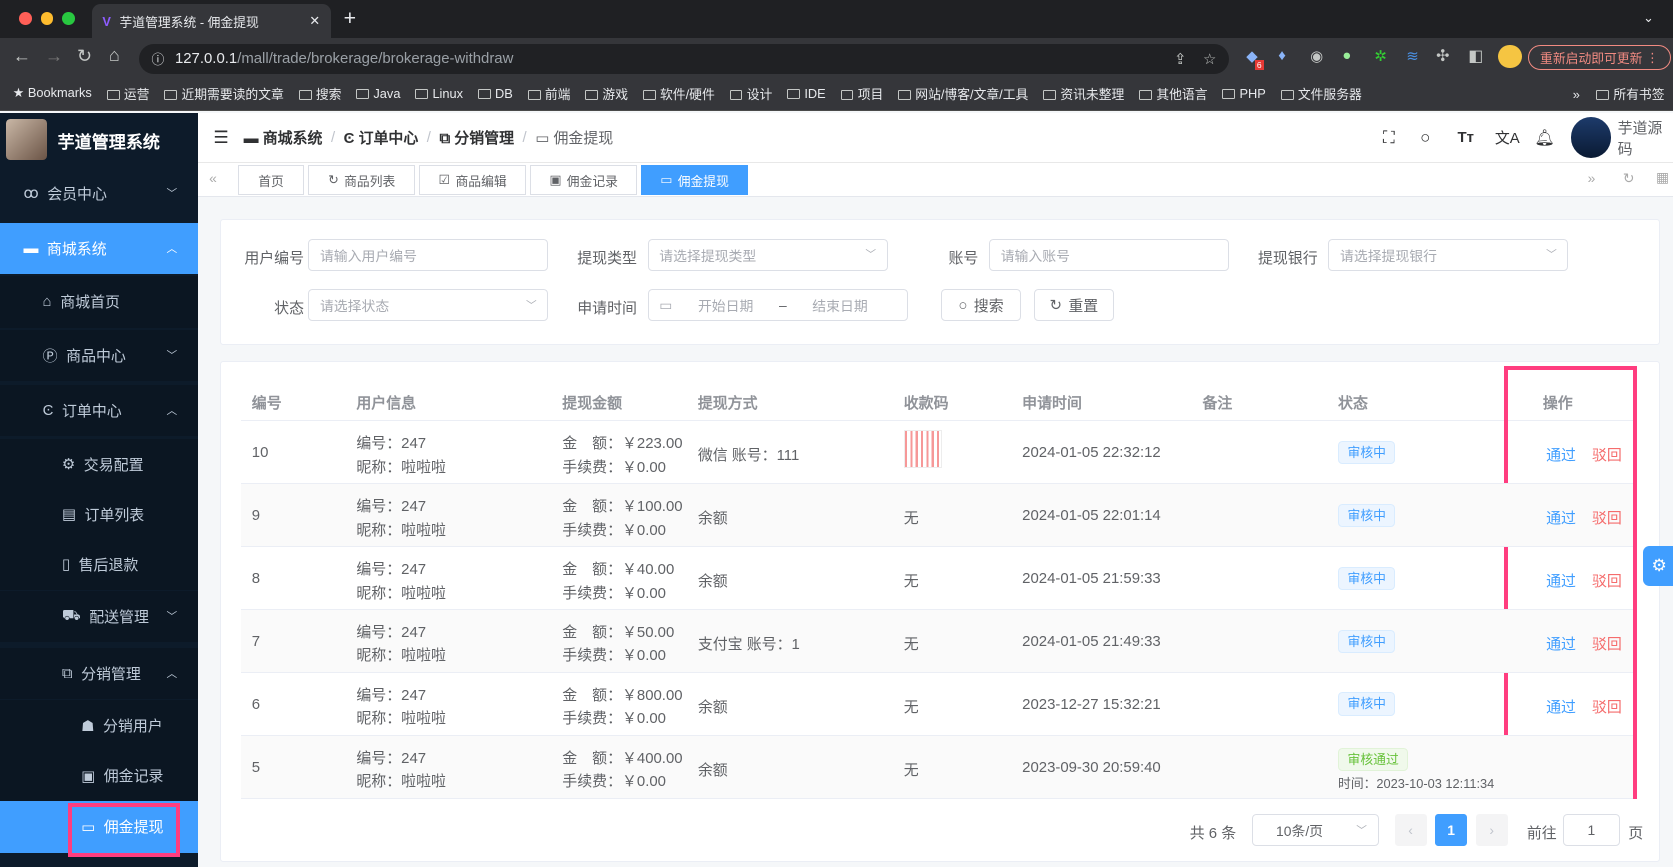  What do you see at coordinates (1491, 830) in the screenshot?
I see `next-page-button: ›` at bounding box center [1491, 830].